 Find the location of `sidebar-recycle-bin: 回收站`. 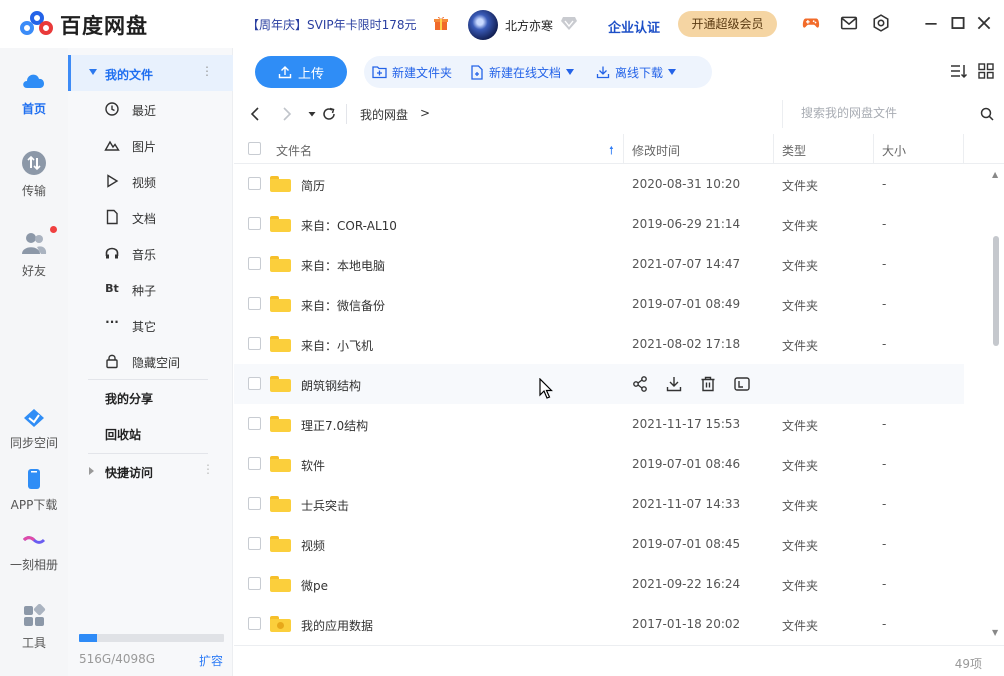

sidebar-recycle-bin: 回收站 is located at coordinates (123, 434).